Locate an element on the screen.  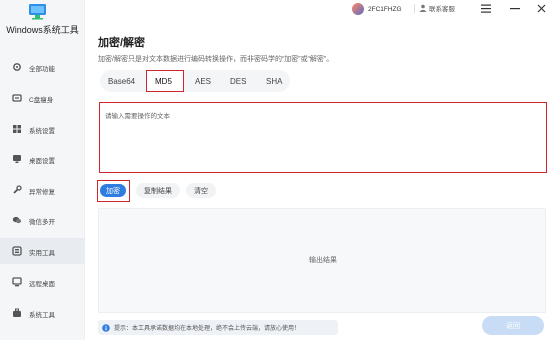
encrypt-button: 加密 is located at coordinates (113, 190).